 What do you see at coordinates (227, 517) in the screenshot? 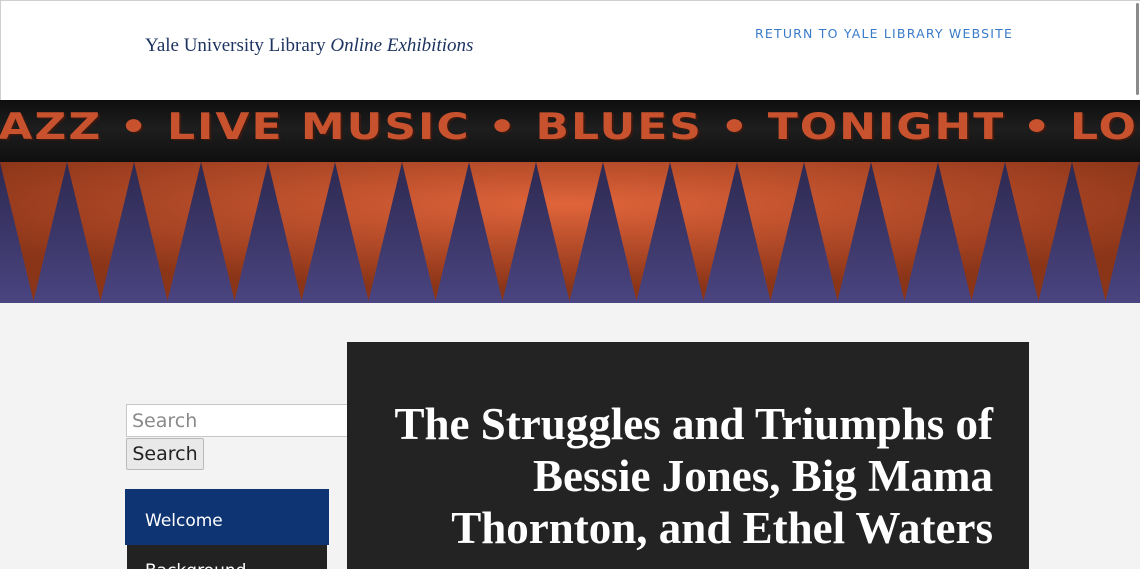
I see `nav-item-welcome: Welcome` at bounding box center [227, 517].